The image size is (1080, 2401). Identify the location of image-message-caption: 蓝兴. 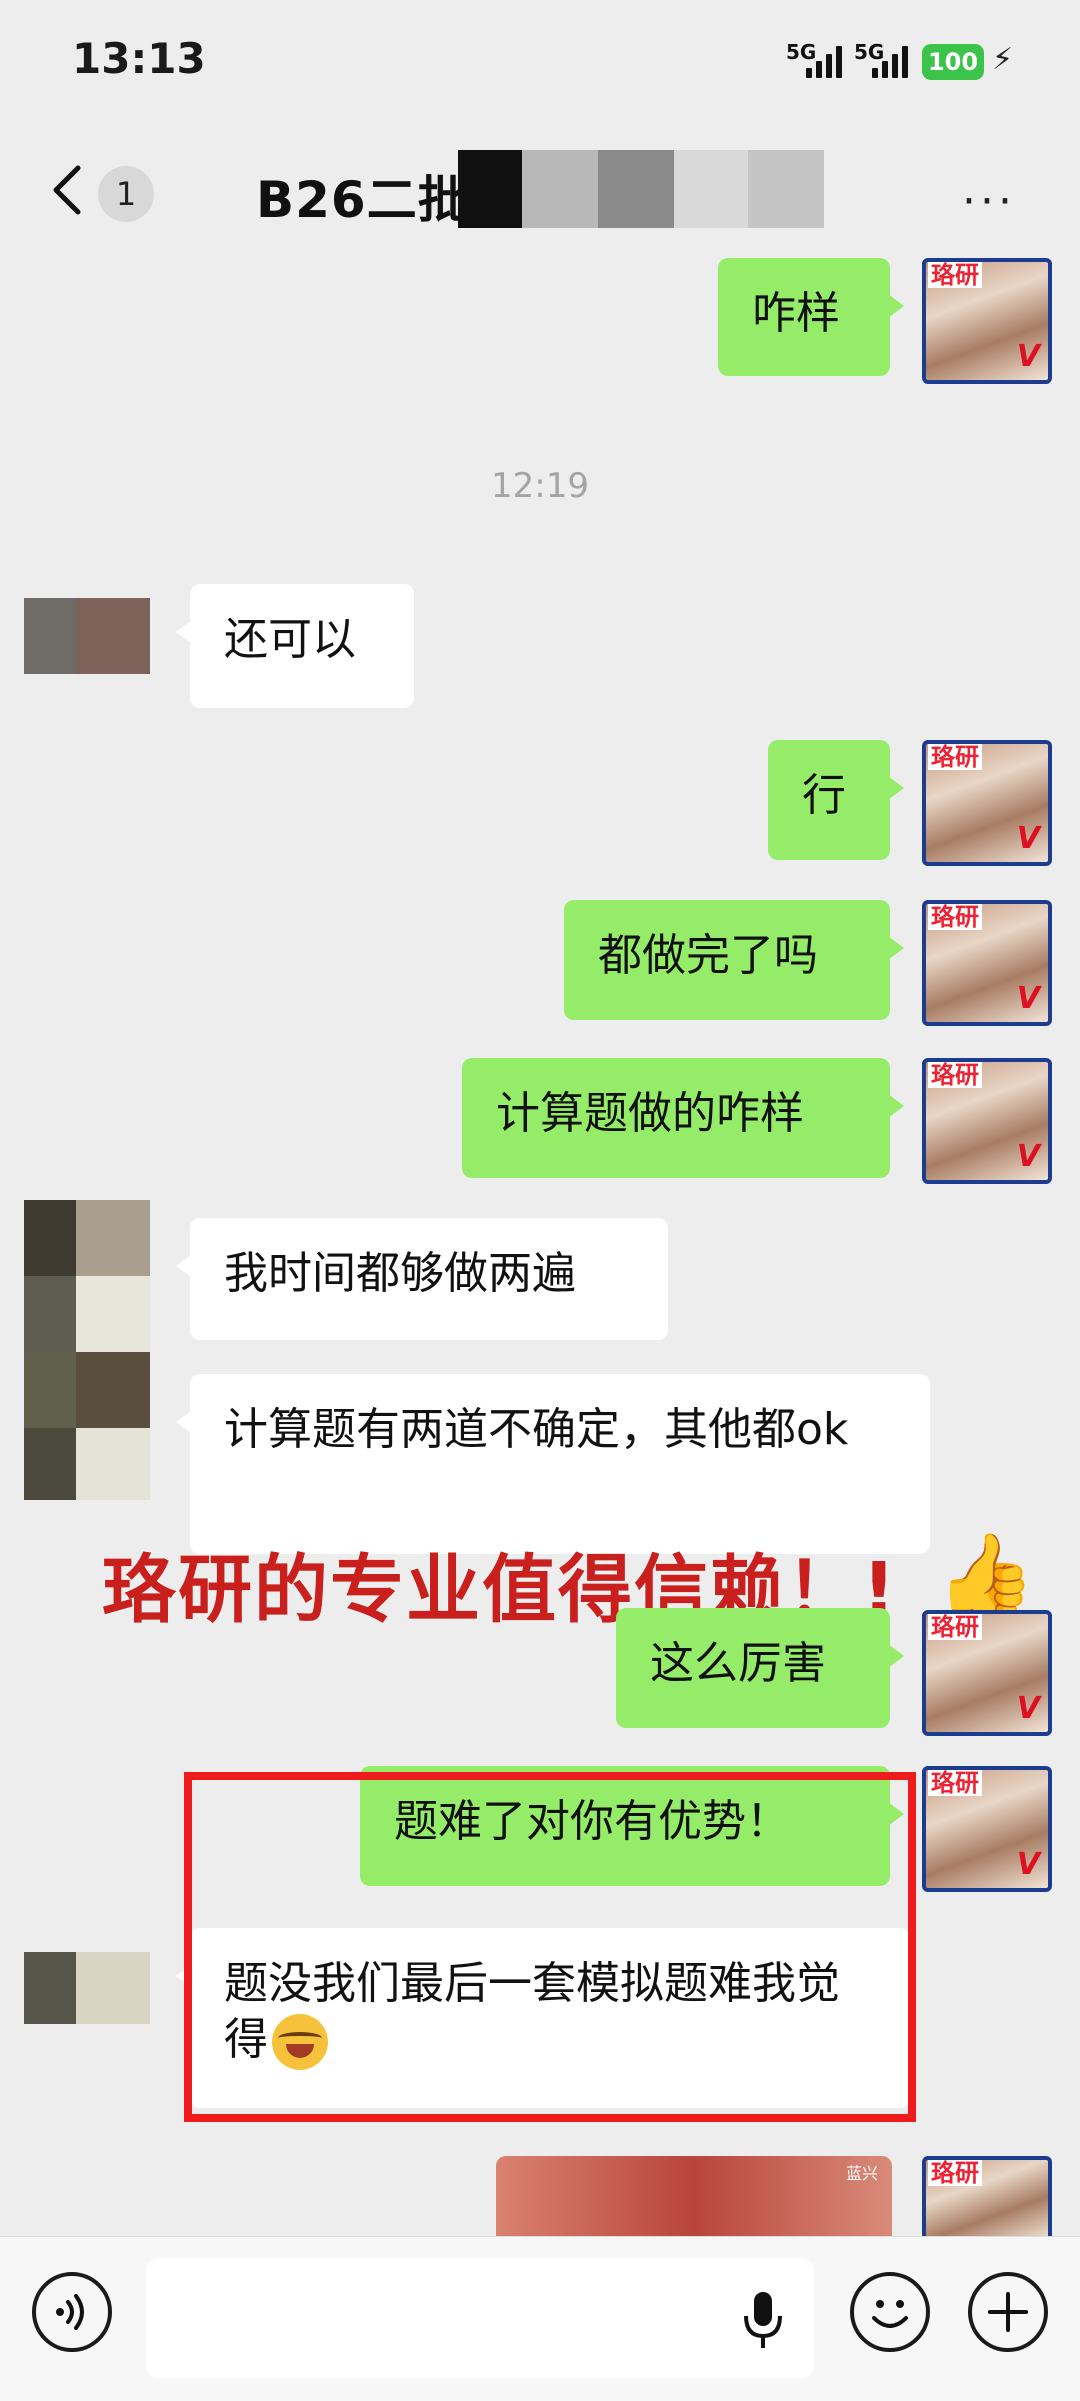
(861, 2173).